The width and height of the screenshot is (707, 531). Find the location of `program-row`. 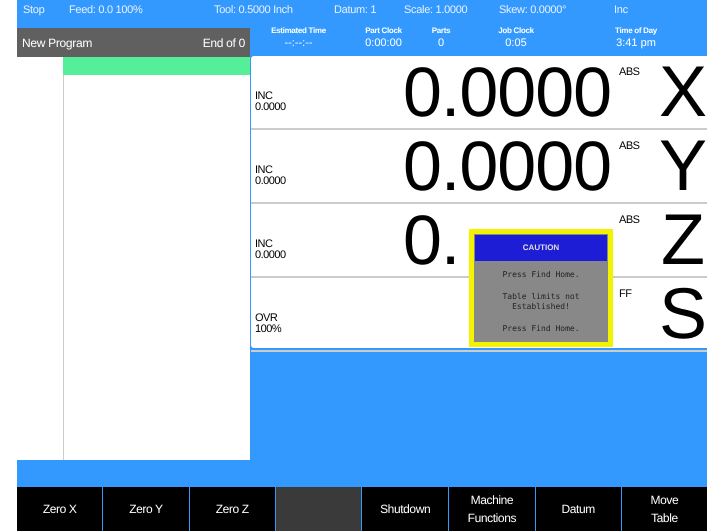

program-row is located at coordinates (156, 66).